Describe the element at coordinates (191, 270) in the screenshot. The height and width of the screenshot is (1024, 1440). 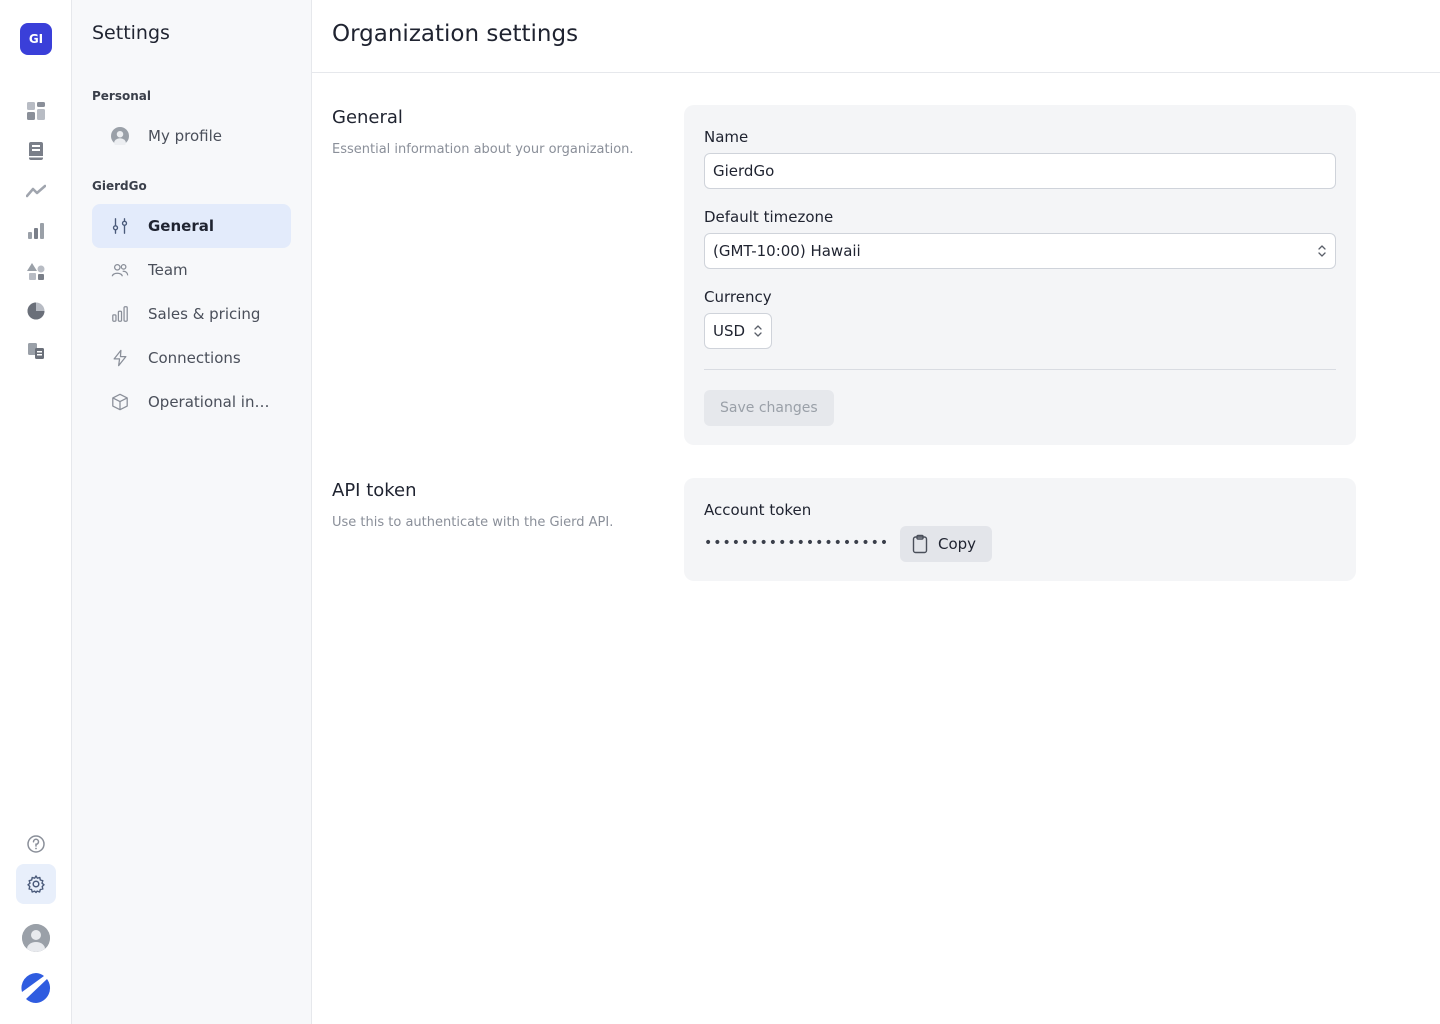
I see `sidebar-item-team: Team` at that location.